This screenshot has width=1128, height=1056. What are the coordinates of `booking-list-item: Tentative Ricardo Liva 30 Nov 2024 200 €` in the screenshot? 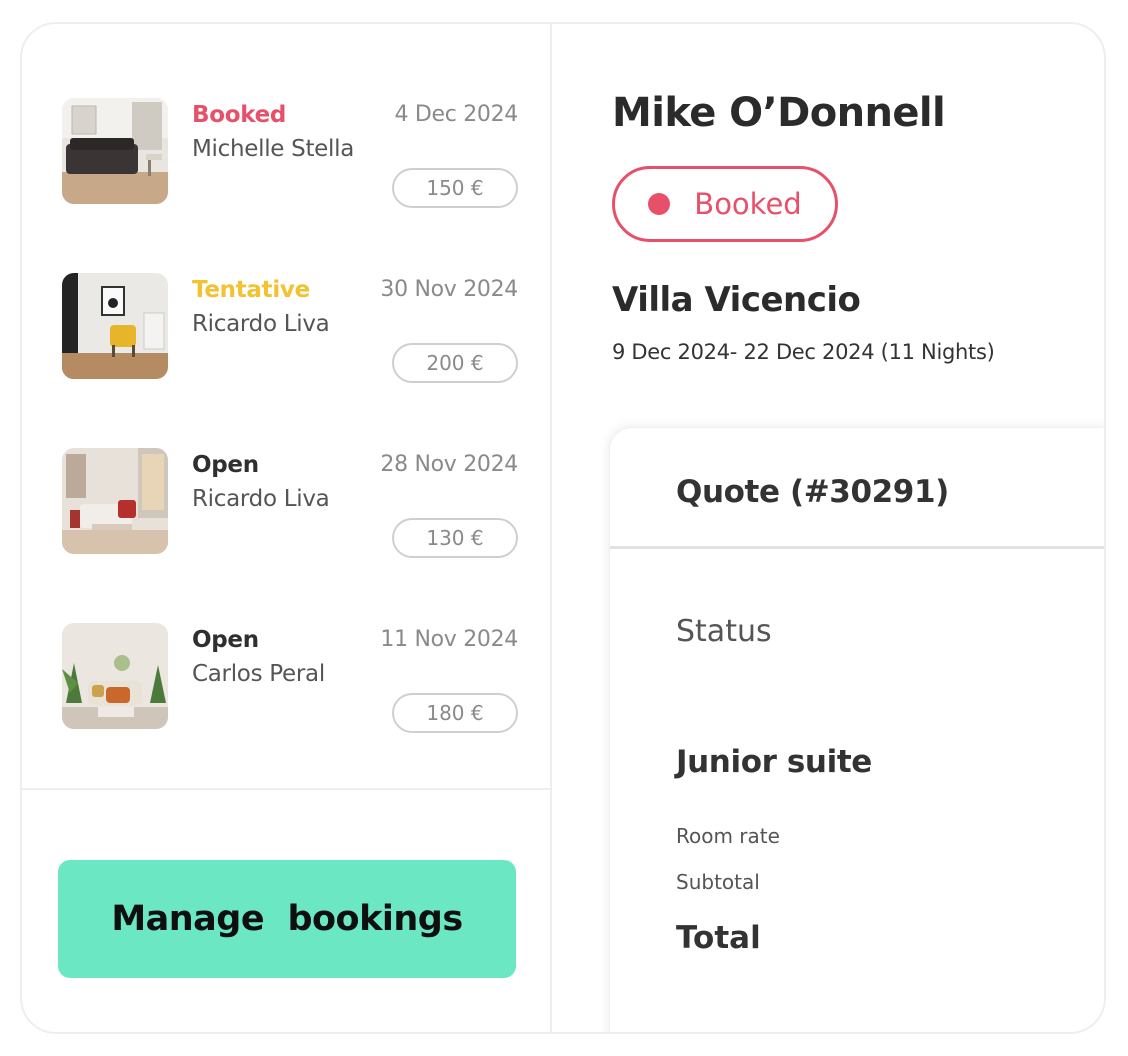 It's located at (290, 328).